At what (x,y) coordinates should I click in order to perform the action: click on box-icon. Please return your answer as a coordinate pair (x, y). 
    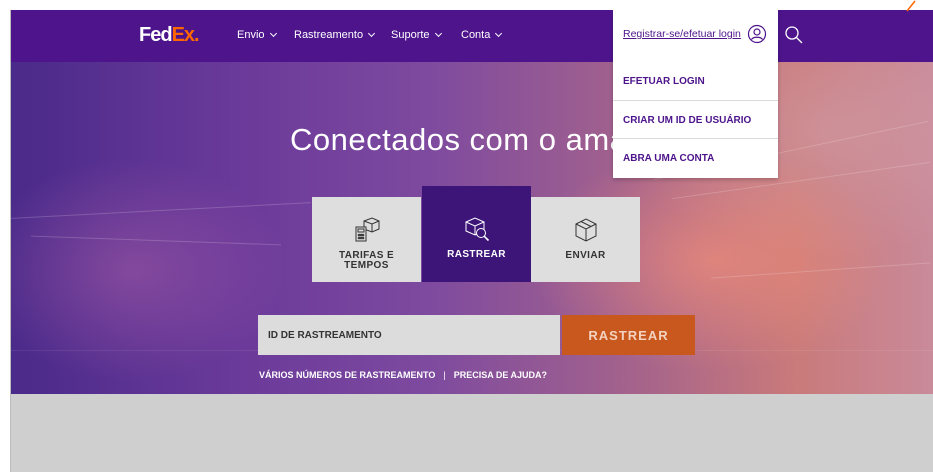
    Looking at the image, I should click on (585, 230).